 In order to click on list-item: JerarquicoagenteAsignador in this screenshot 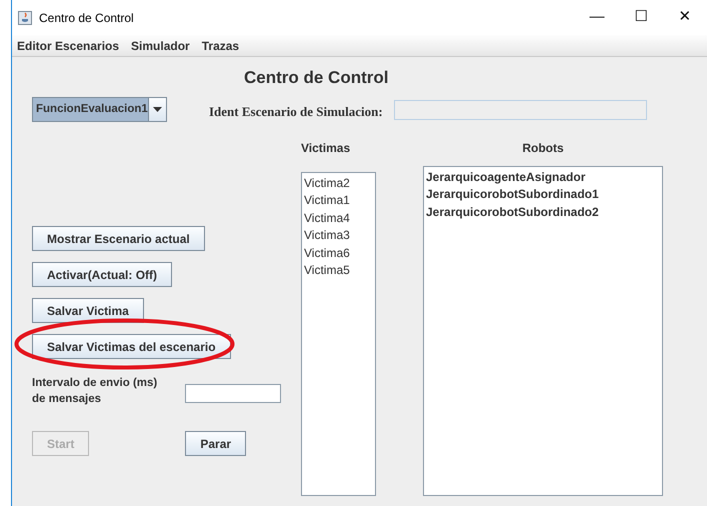, I will do `click(543, 177)`.